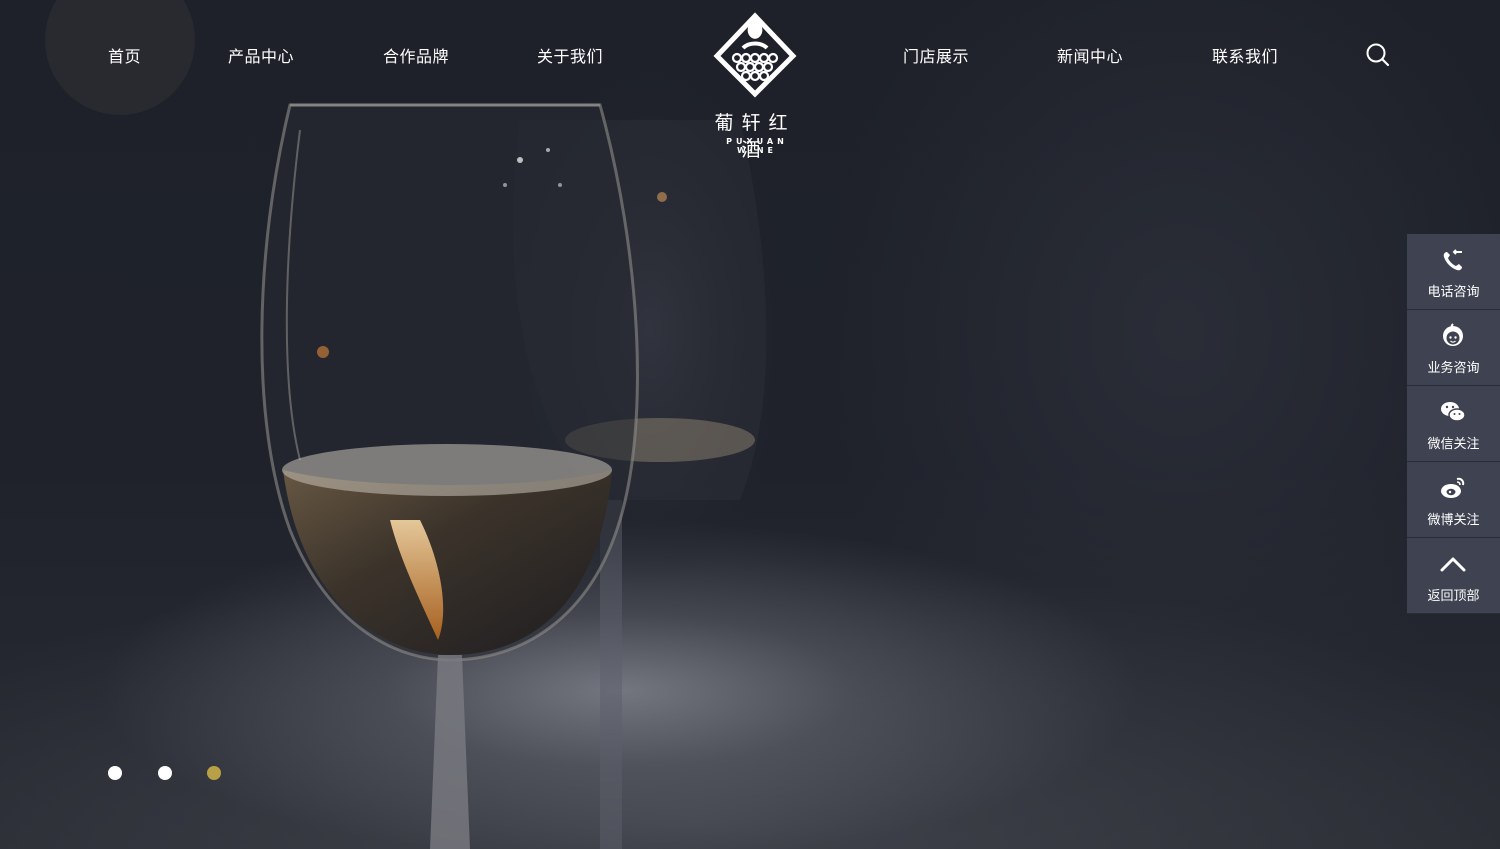  I want to click on floating-sidebar: 电话咨询 业务咨询 微信关注 微博关注 返回顶部, so click(1453, 424).